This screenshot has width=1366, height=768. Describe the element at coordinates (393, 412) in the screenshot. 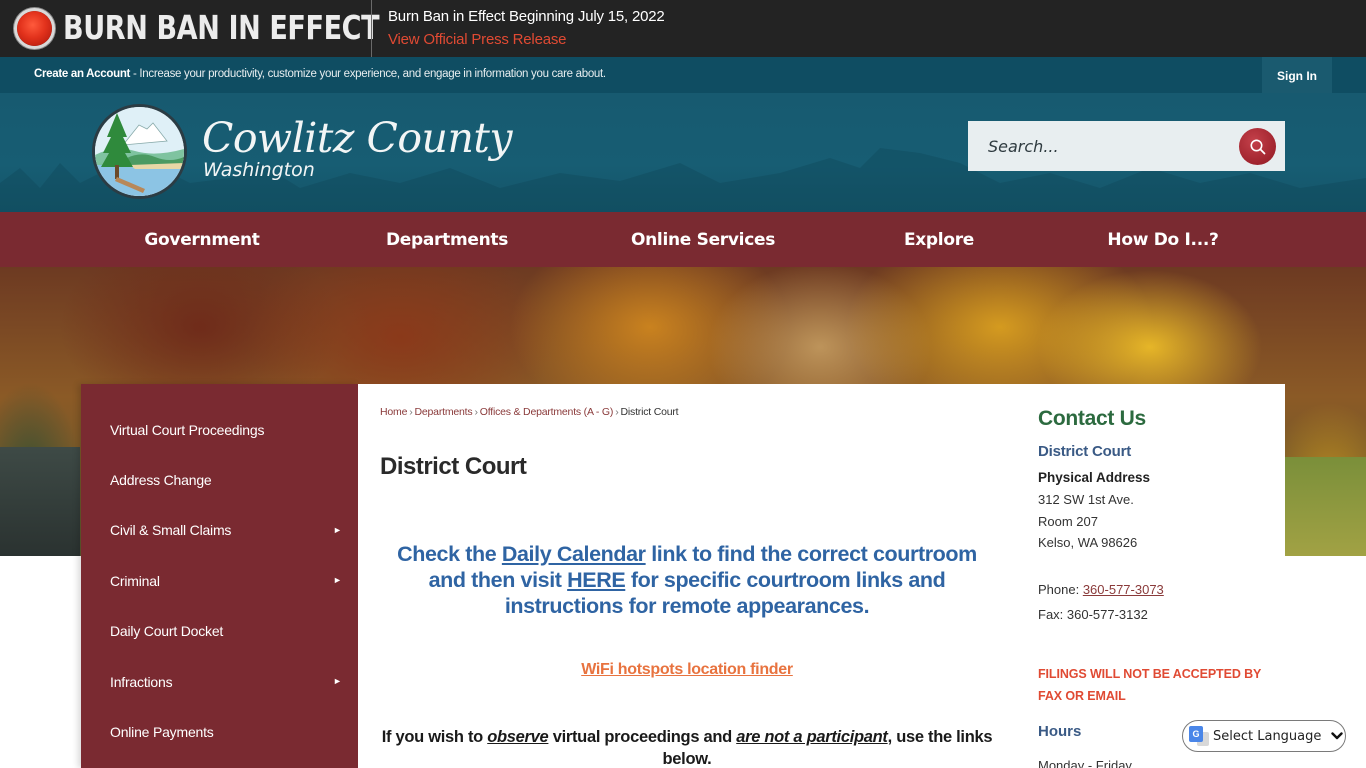

I see `breadcrumb-home: Home` at that location.